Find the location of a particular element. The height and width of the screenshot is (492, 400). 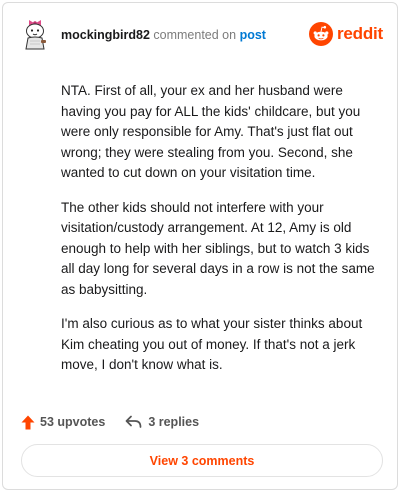

avatar-icon is located at coordinates (35, 35).